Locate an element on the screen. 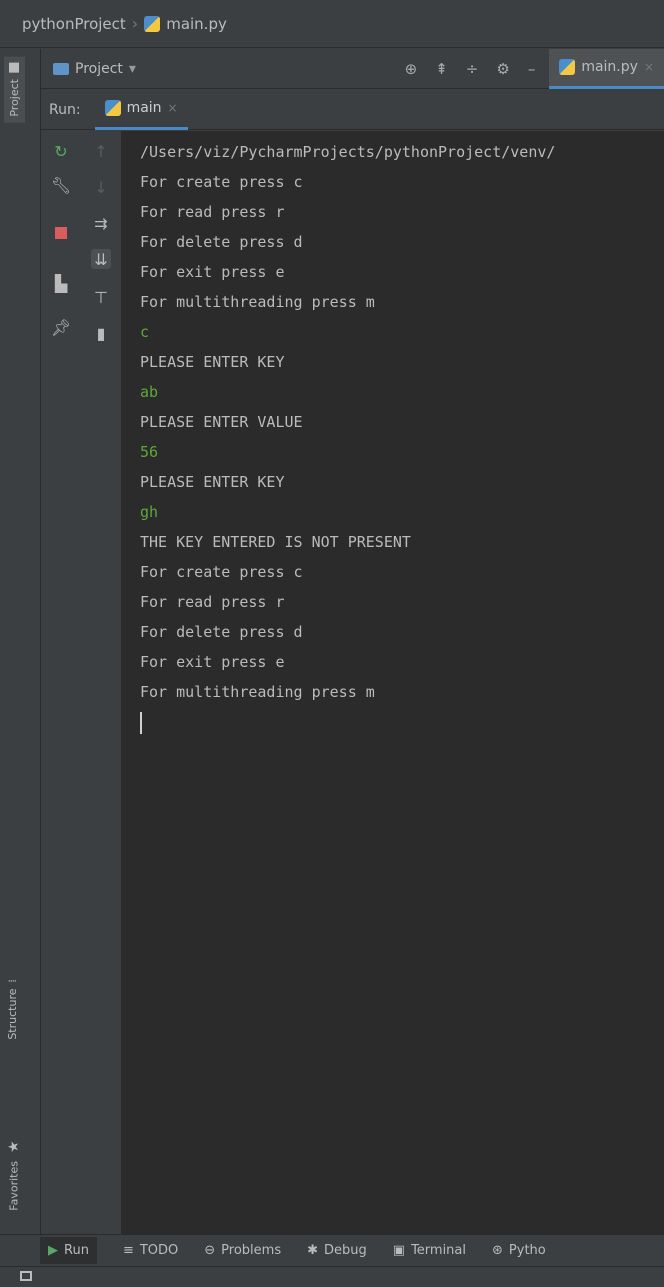 Image resolution: width=664 pixels, height=1287 pixels. run-toolbar-primary: ↻ 🔧︎ ▙ 📌︎ is located at coordinates (61, 682).